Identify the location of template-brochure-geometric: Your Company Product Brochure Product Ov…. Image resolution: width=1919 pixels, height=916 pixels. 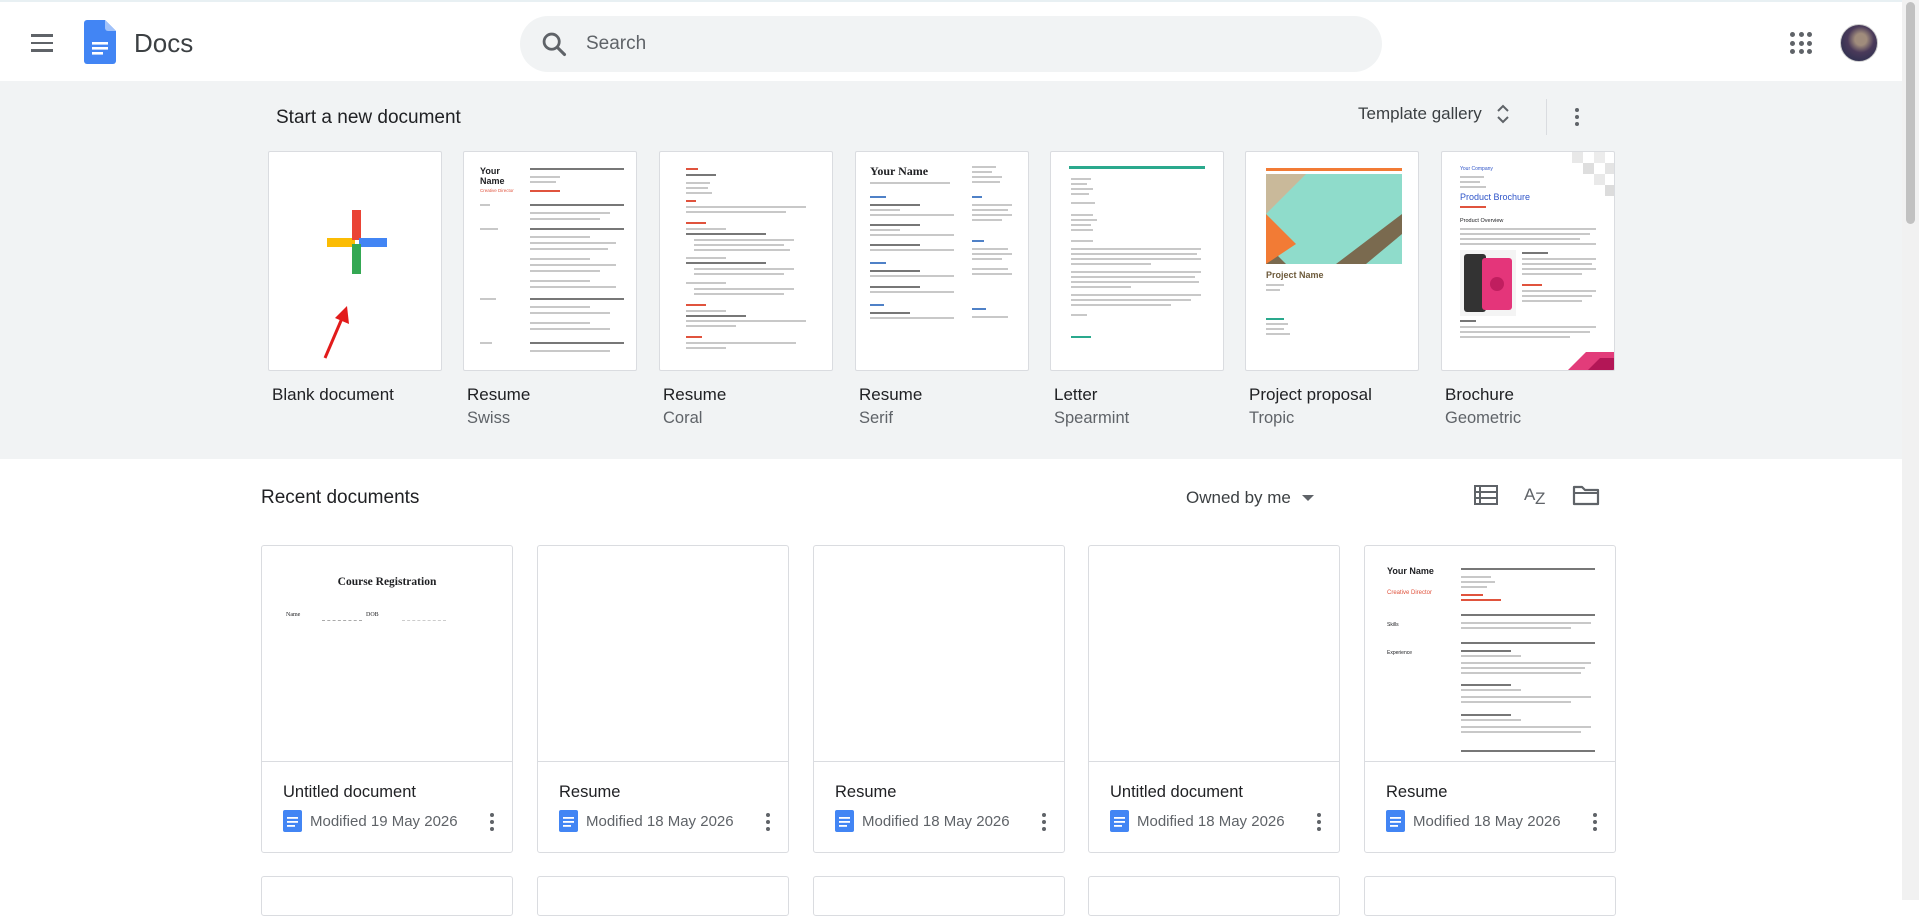
(1528, 289).